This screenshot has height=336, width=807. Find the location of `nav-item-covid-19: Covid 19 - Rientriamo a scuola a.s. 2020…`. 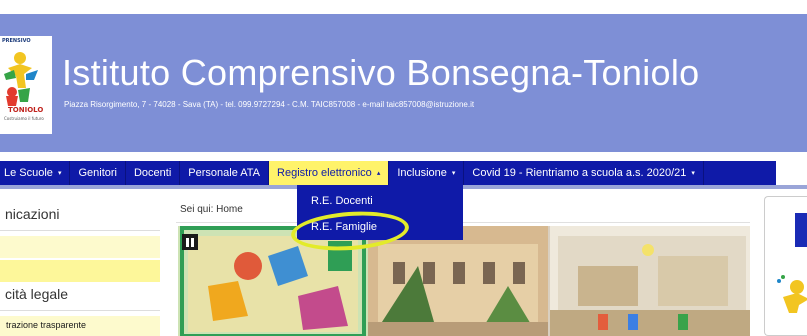

nav-item-covid-19: Covid 19 - Rientriamo a scuola a.s. 2020… is located at coordinates (584, 173).